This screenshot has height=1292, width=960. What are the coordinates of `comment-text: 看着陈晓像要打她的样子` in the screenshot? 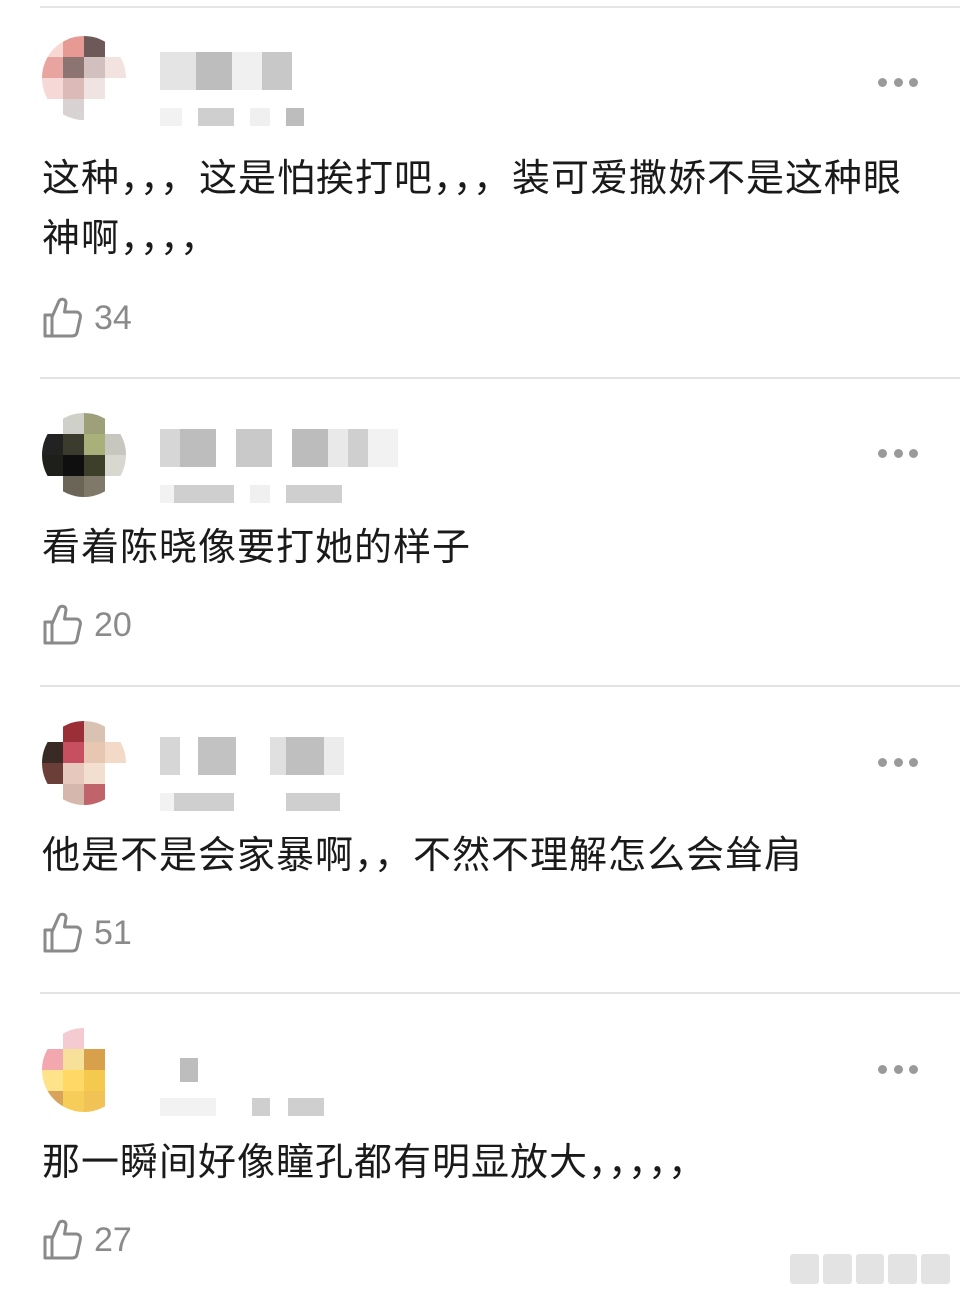 It's located at (257, 547).